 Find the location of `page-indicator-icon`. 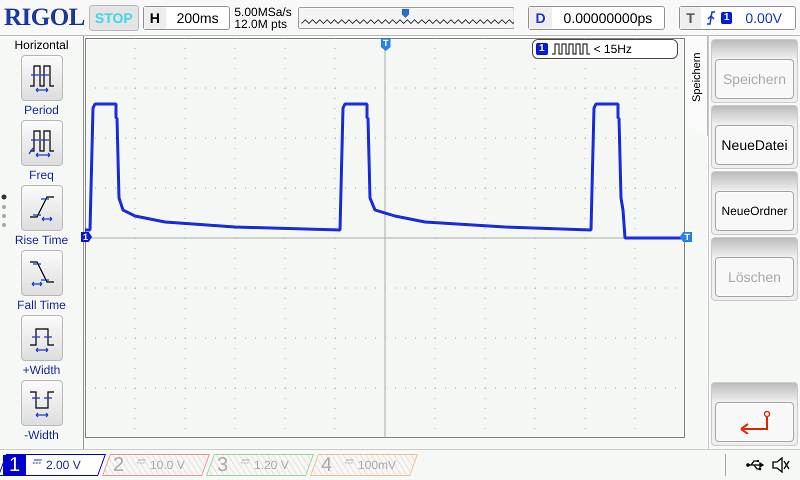

page-indicator-icon is located at coordinates (4, 211).